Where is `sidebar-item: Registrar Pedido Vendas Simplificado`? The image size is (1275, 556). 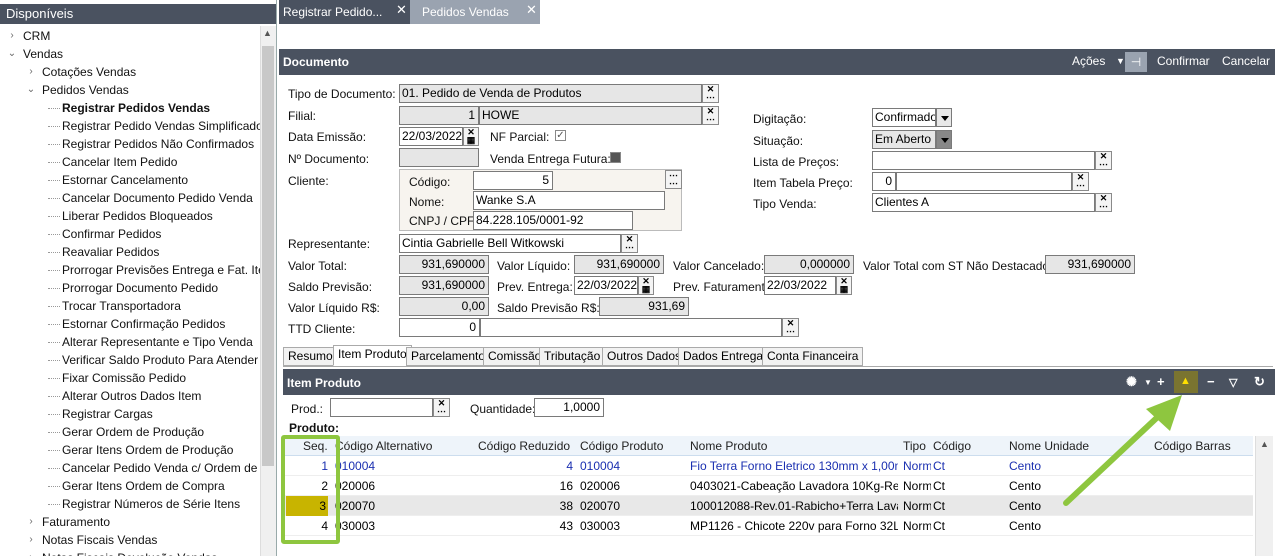
sidebar-item: Registrar Pedido Vendas Simplificado is located at coordinates (162, 126).